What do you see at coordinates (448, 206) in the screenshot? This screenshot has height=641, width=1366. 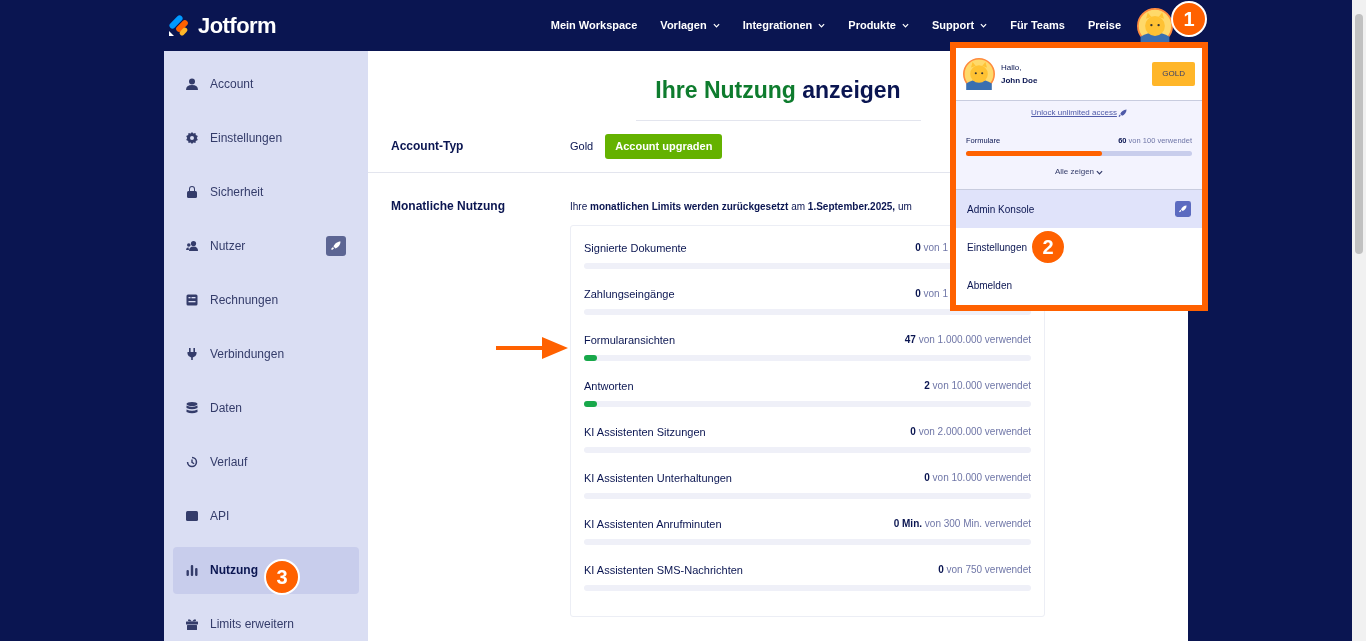 I see `section-label: Monatliche Nutzung` at bounding box center [448, 206].